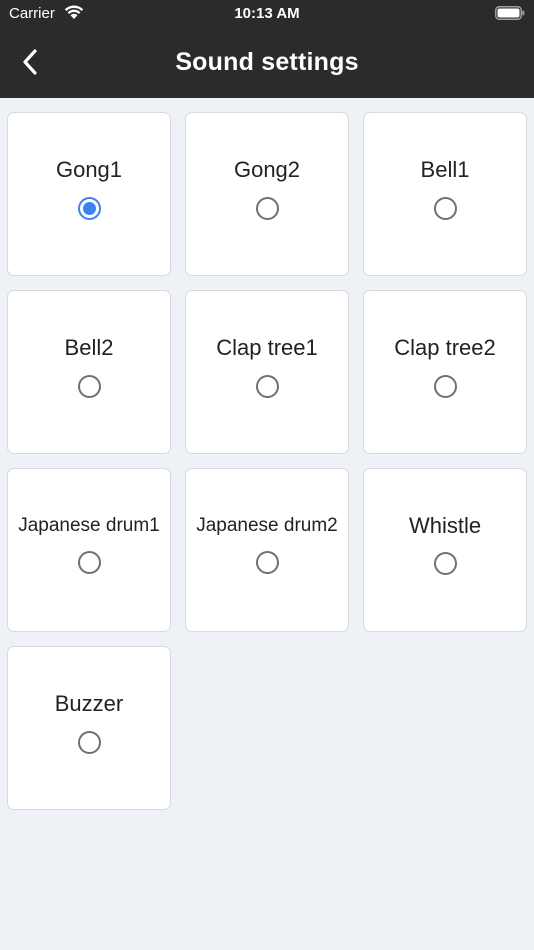 The height and width of the screenshot is (950, 534). I want to click on page-title: Sound settings, so click(267, 62).